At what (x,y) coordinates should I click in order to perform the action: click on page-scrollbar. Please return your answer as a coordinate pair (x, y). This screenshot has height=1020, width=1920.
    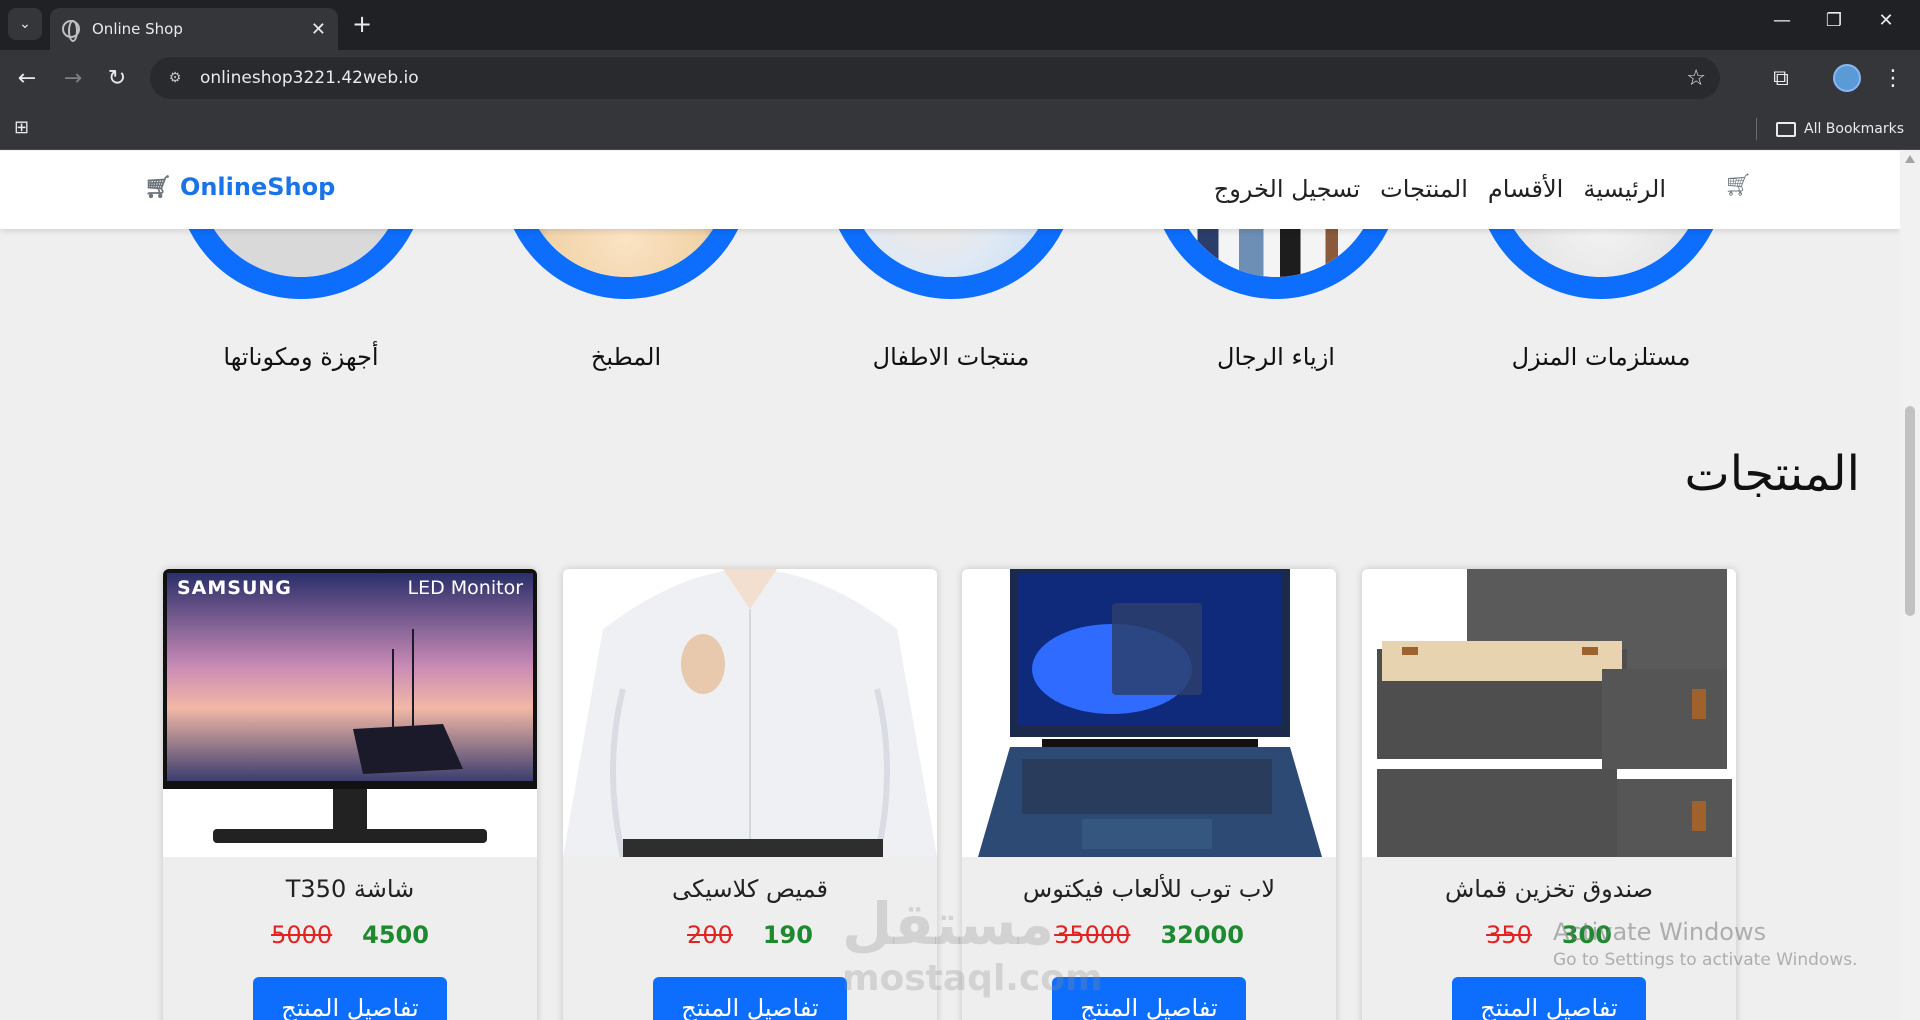
    Looking at the image, I should click on (1910, 585).